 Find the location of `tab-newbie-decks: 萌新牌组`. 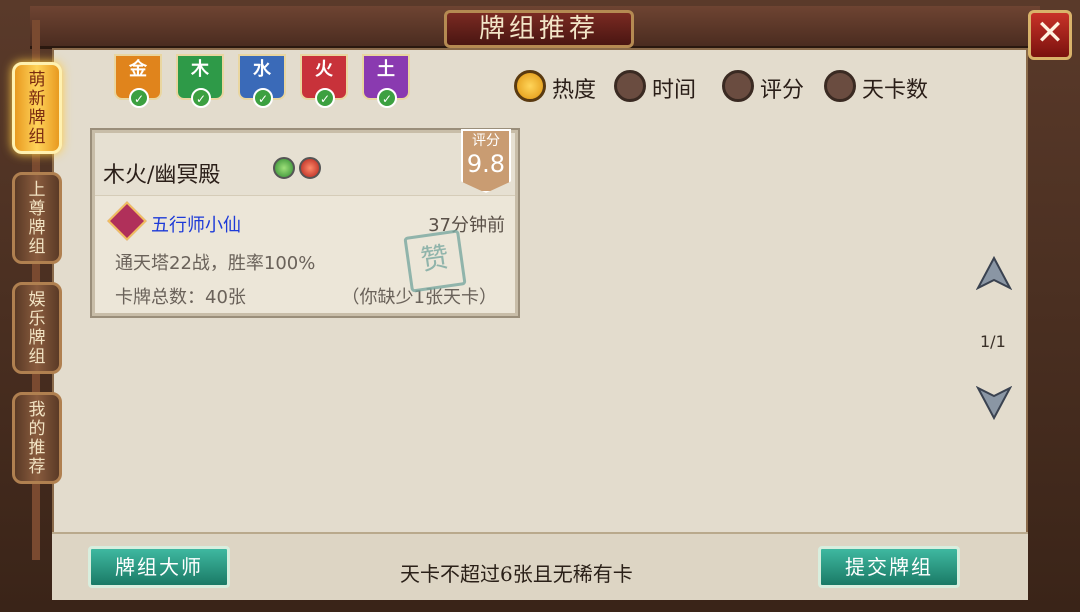

tab-newbie-decks: 萌新牌组 is located at coordinates (37, 108).